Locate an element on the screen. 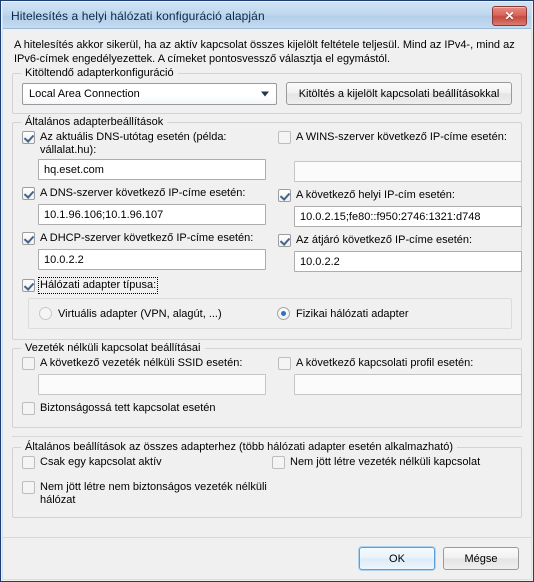 This screenshot has width=534, height=582. dhcp-server-input: 10.0.2.2 is located at coordinates (152, 259).